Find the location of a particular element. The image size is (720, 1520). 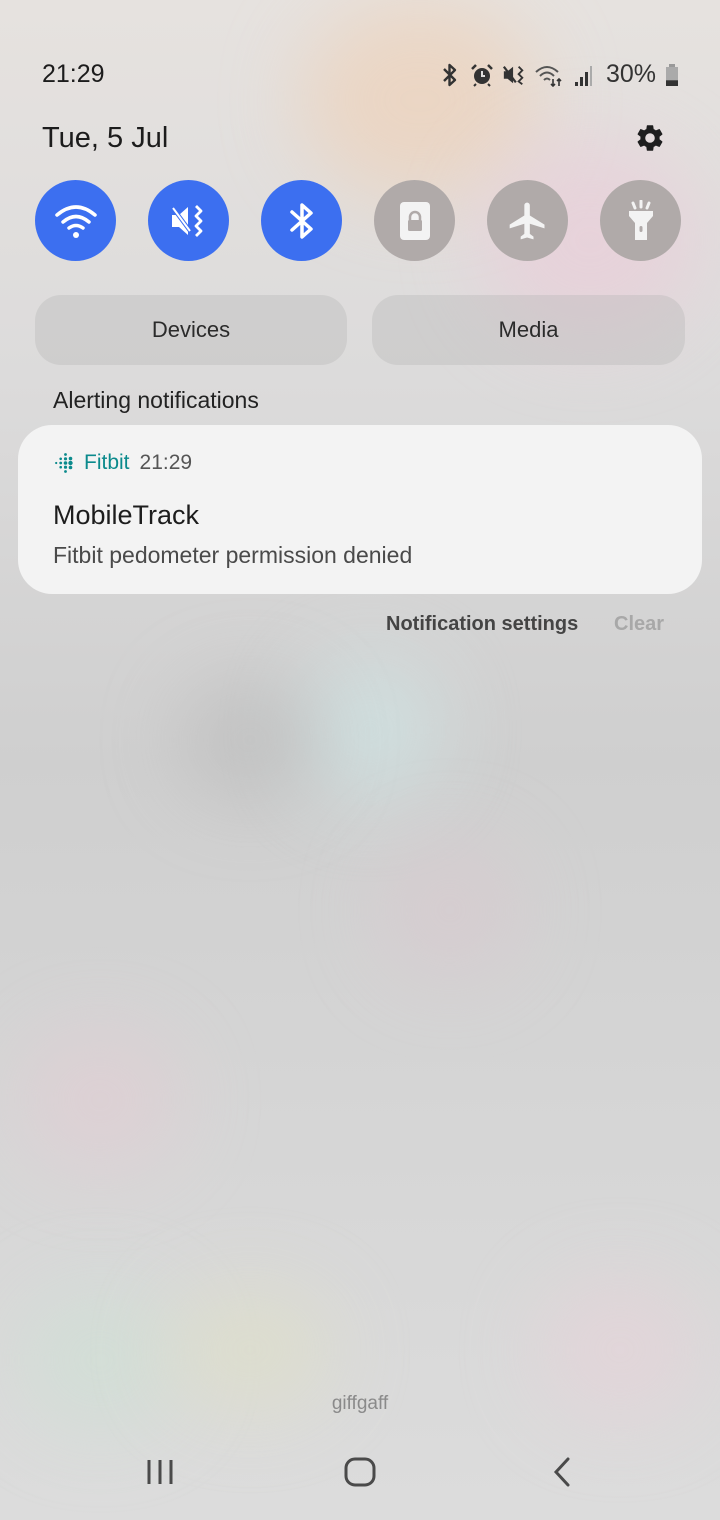

mute-vibrate-icon is located at coordinates (186, 220).